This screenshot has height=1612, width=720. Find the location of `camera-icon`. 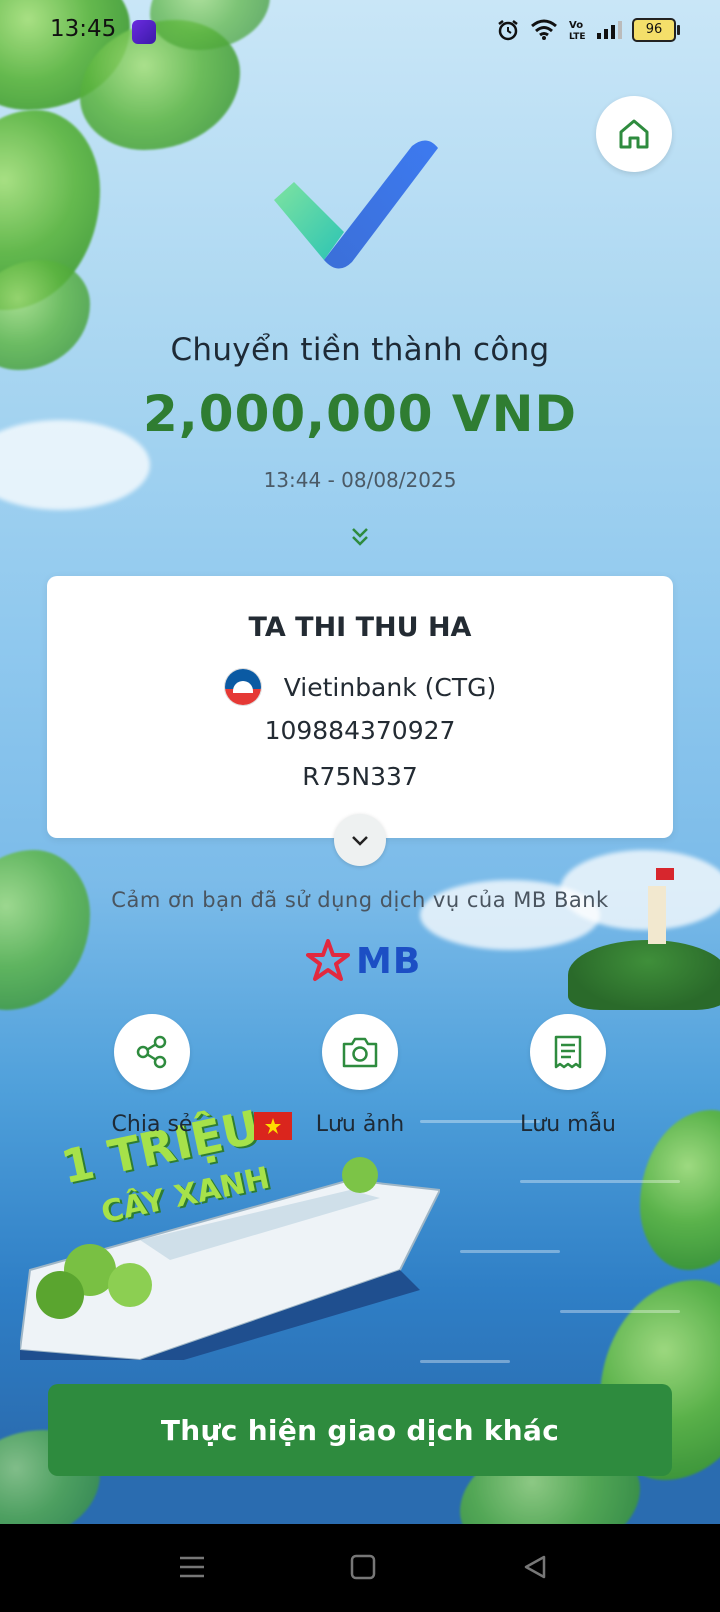

camera-icon is located at coordinates (360, 1052).